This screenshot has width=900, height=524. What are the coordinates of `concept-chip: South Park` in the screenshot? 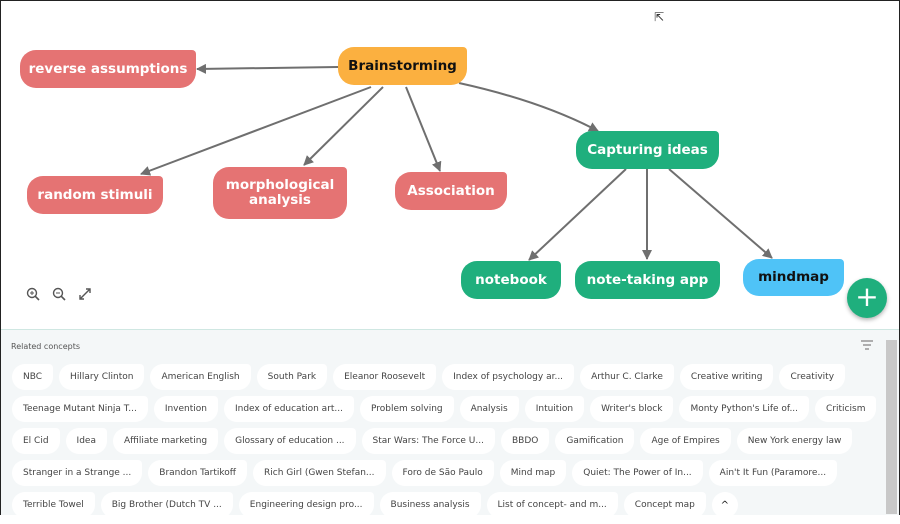 It's located at (292, 377).